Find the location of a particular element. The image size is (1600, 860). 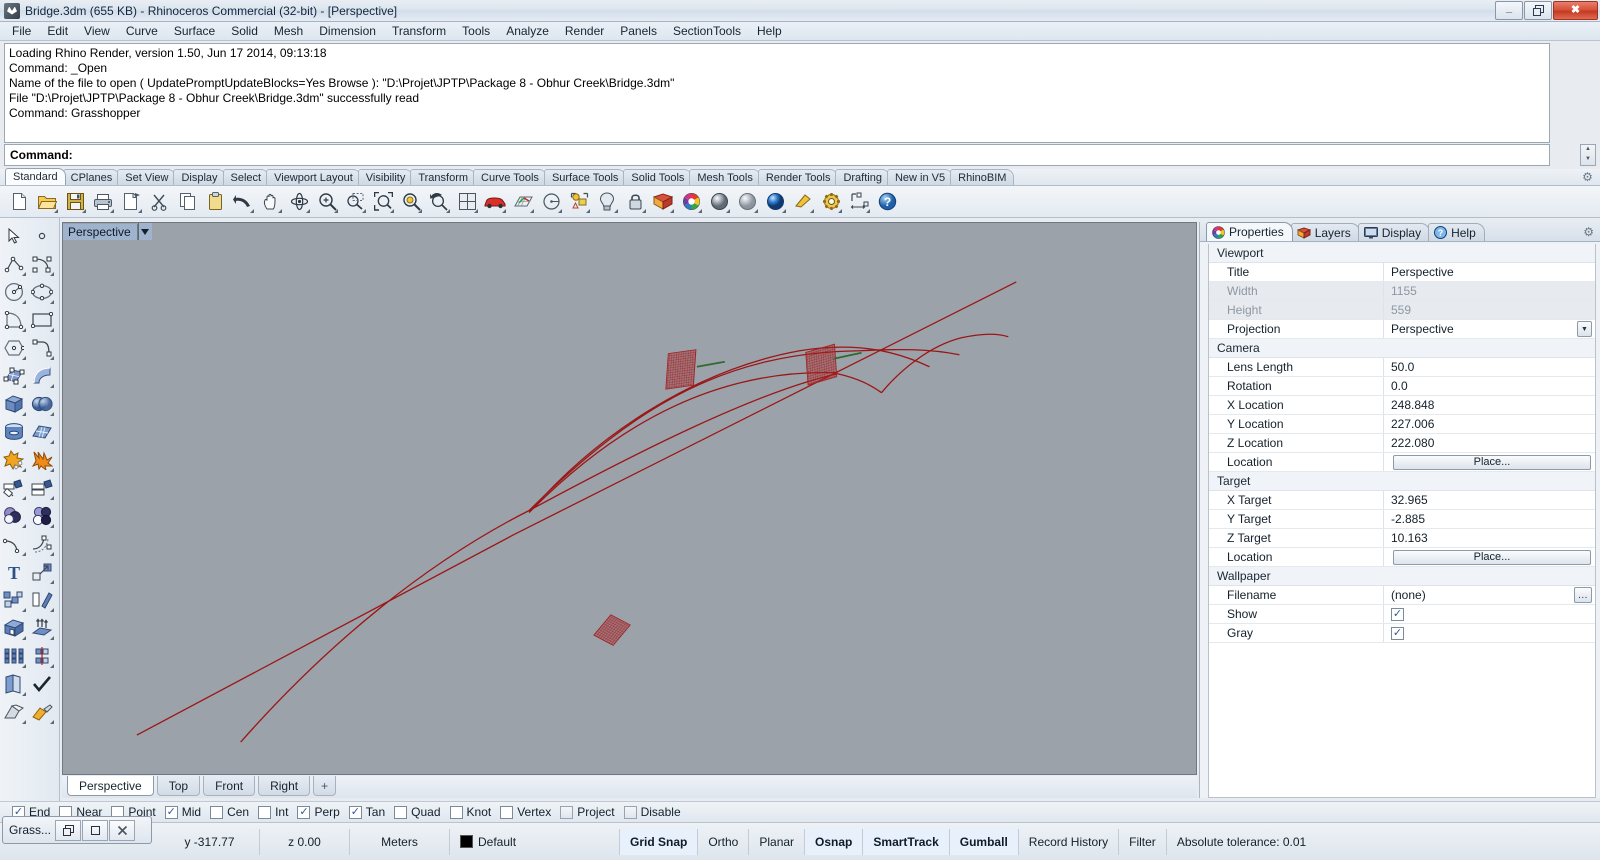

sphere-boolean-icon is located at coordinates (42, 404).